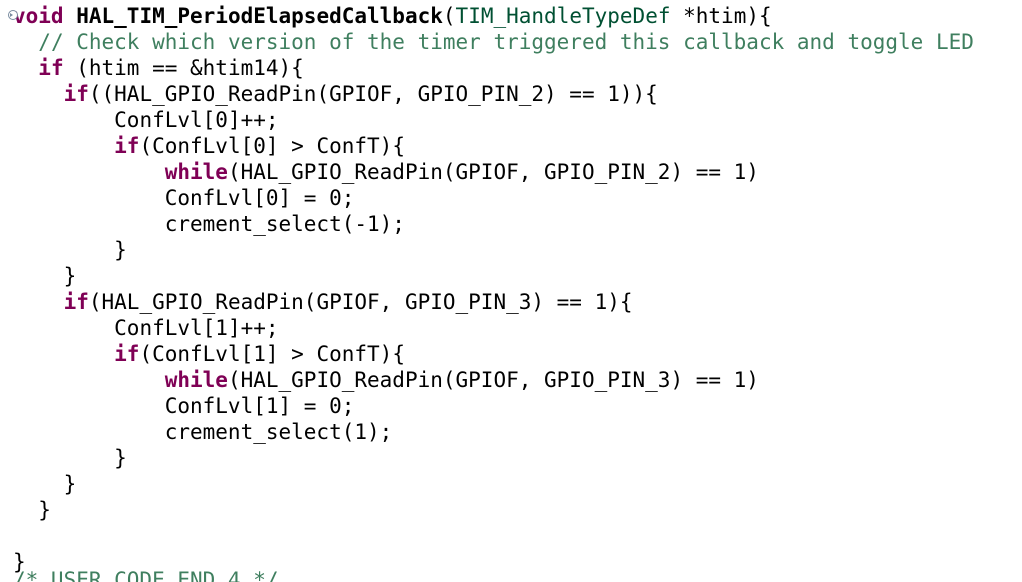  I want to click on collapse-fold-icon, so click(13, 15).